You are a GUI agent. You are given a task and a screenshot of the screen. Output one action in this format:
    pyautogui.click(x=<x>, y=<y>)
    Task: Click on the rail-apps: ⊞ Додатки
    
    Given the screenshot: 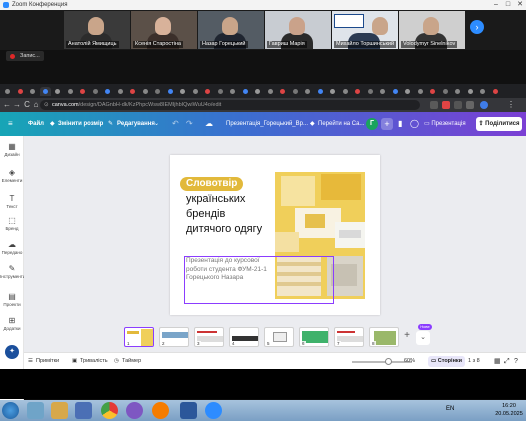 What is the action you would take?
    pyautogui.click(x=12, y=324)
    